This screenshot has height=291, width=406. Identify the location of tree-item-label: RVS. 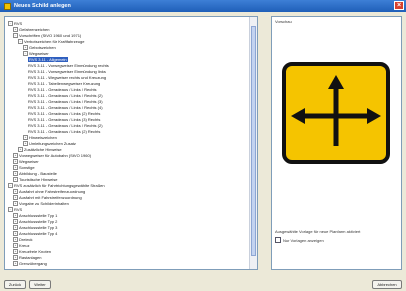
(18, 23).